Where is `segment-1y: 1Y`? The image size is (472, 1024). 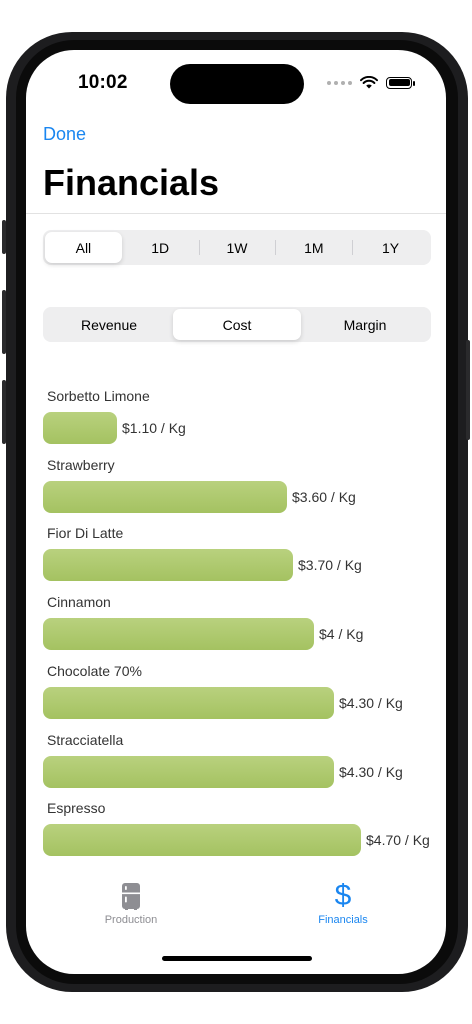
segment-1y: 1Y is located at coordinates (390, 247).